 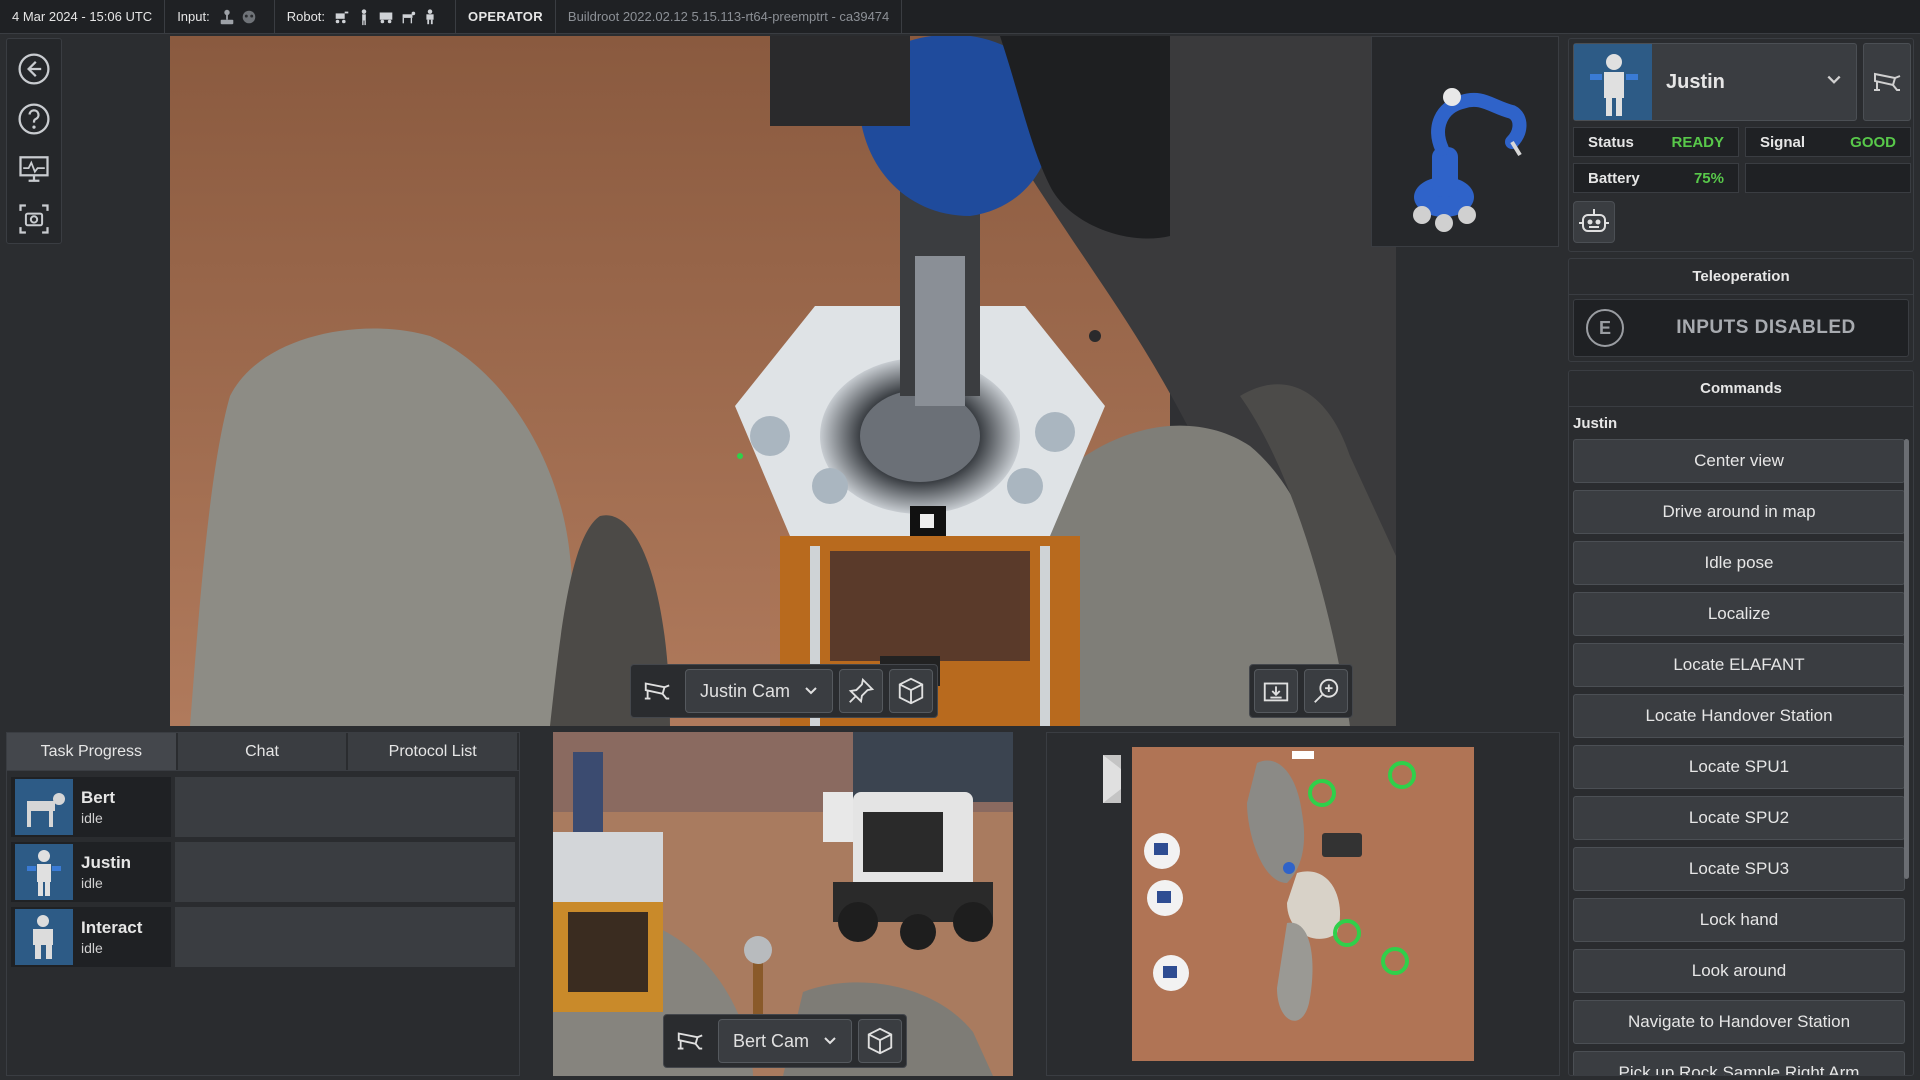 What do you see at coordinates (1739, 1022) in the screenshot?
I see `command-button: Navigate to Handover Station` at bounding box center [1739, 1022].